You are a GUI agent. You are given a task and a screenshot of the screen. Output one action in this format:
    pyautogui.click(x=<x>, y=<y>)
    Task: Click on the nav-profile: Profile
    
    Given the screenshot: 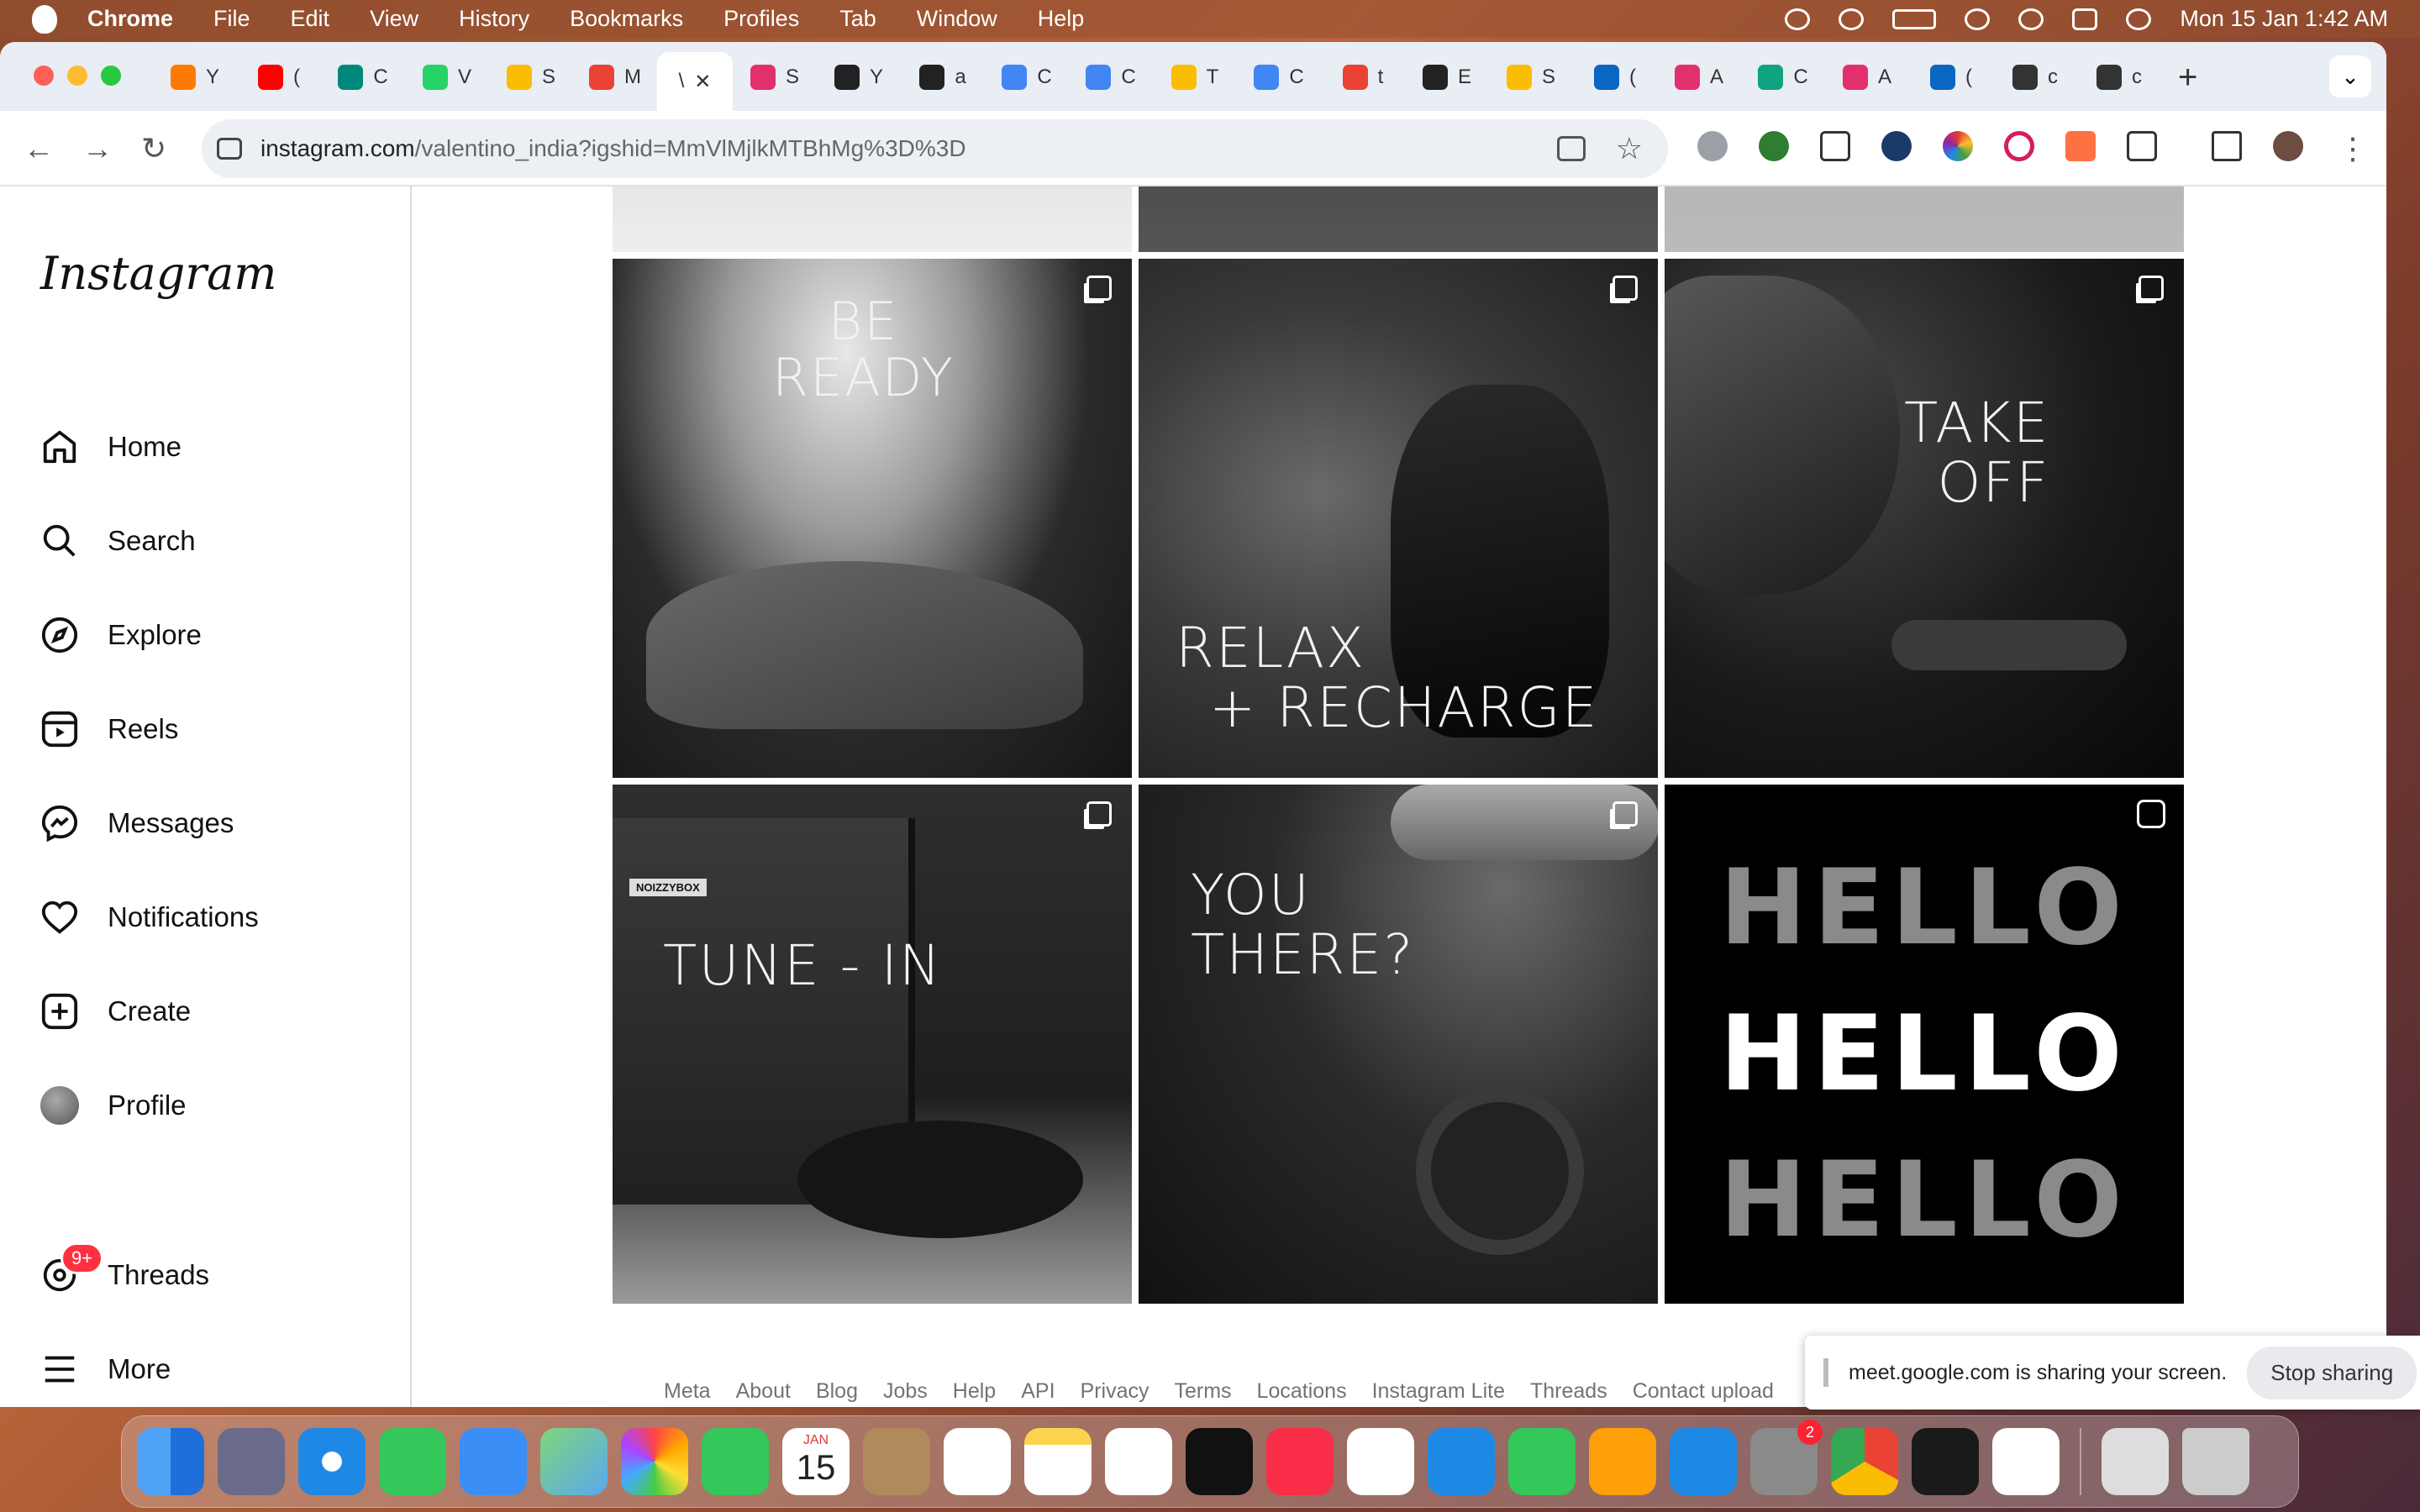 What is the action you would take?
    pyautogui.click(x=113, y=1105)
    